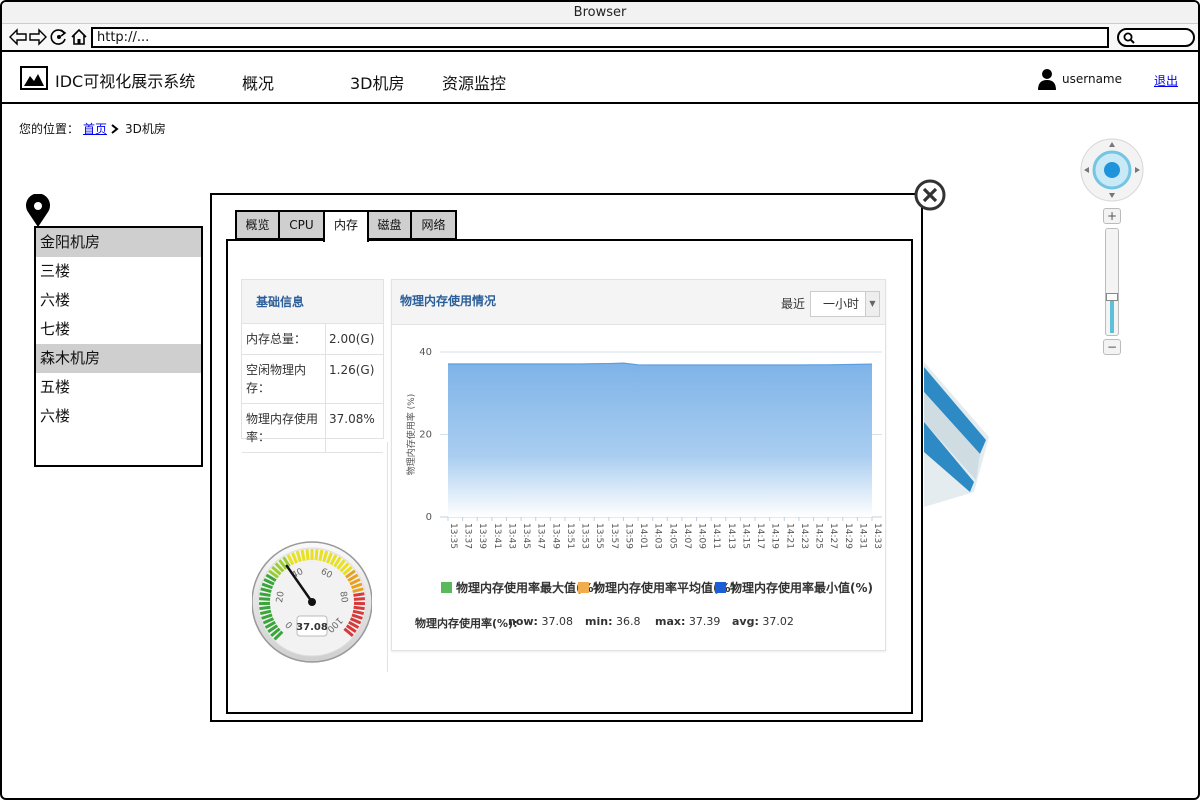 This screenshot has width=1200, height=800. Describe the element at coordinates (841, 304) in the screenshot. I see `time-range-value: 一小时` at that location.